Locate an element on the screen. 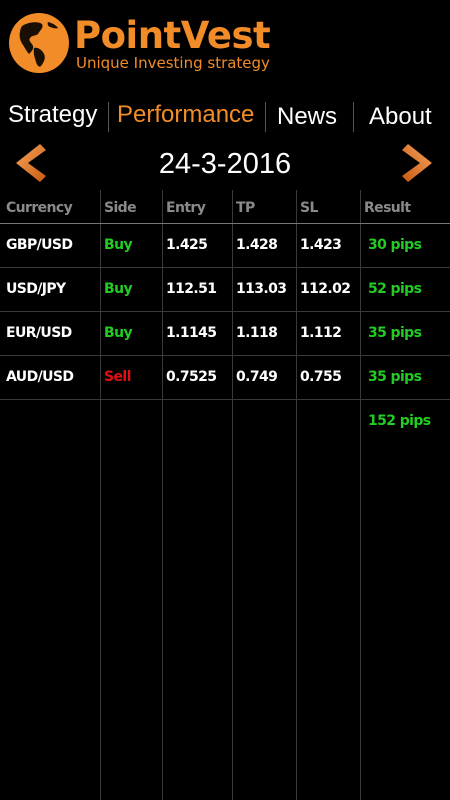 The width and height of the screenshot is (450, 800). column-header-entry: Entry is located at coordinates (186, 208).